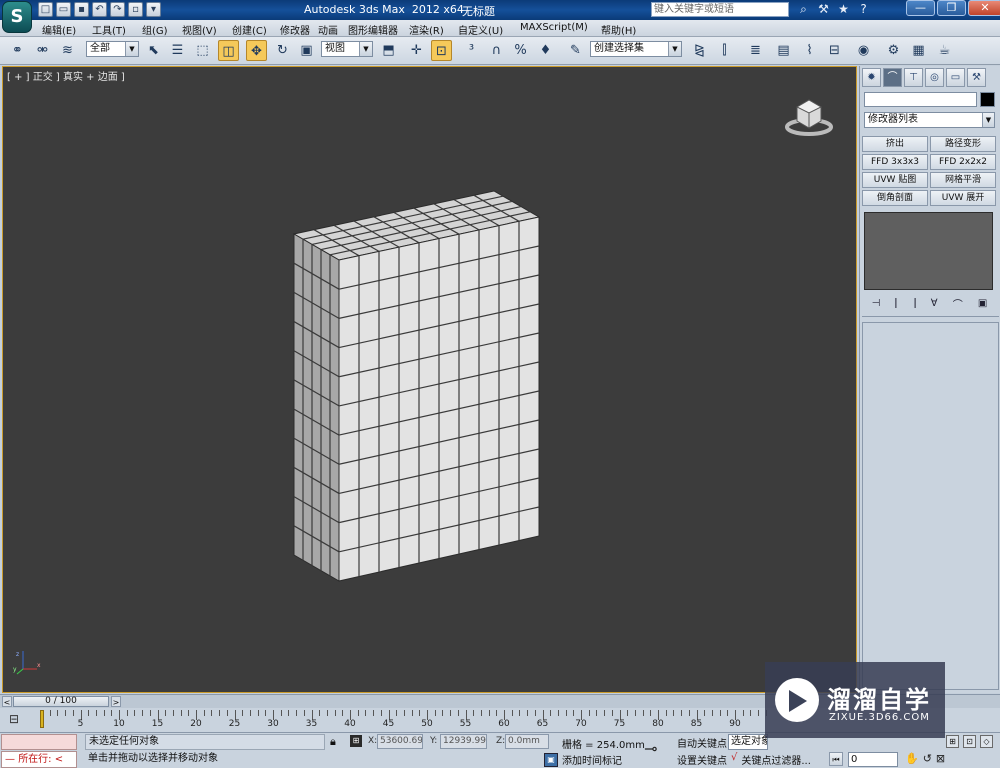  I want to click on selection-lock-icon: 🔒︎, so click(333, 742).